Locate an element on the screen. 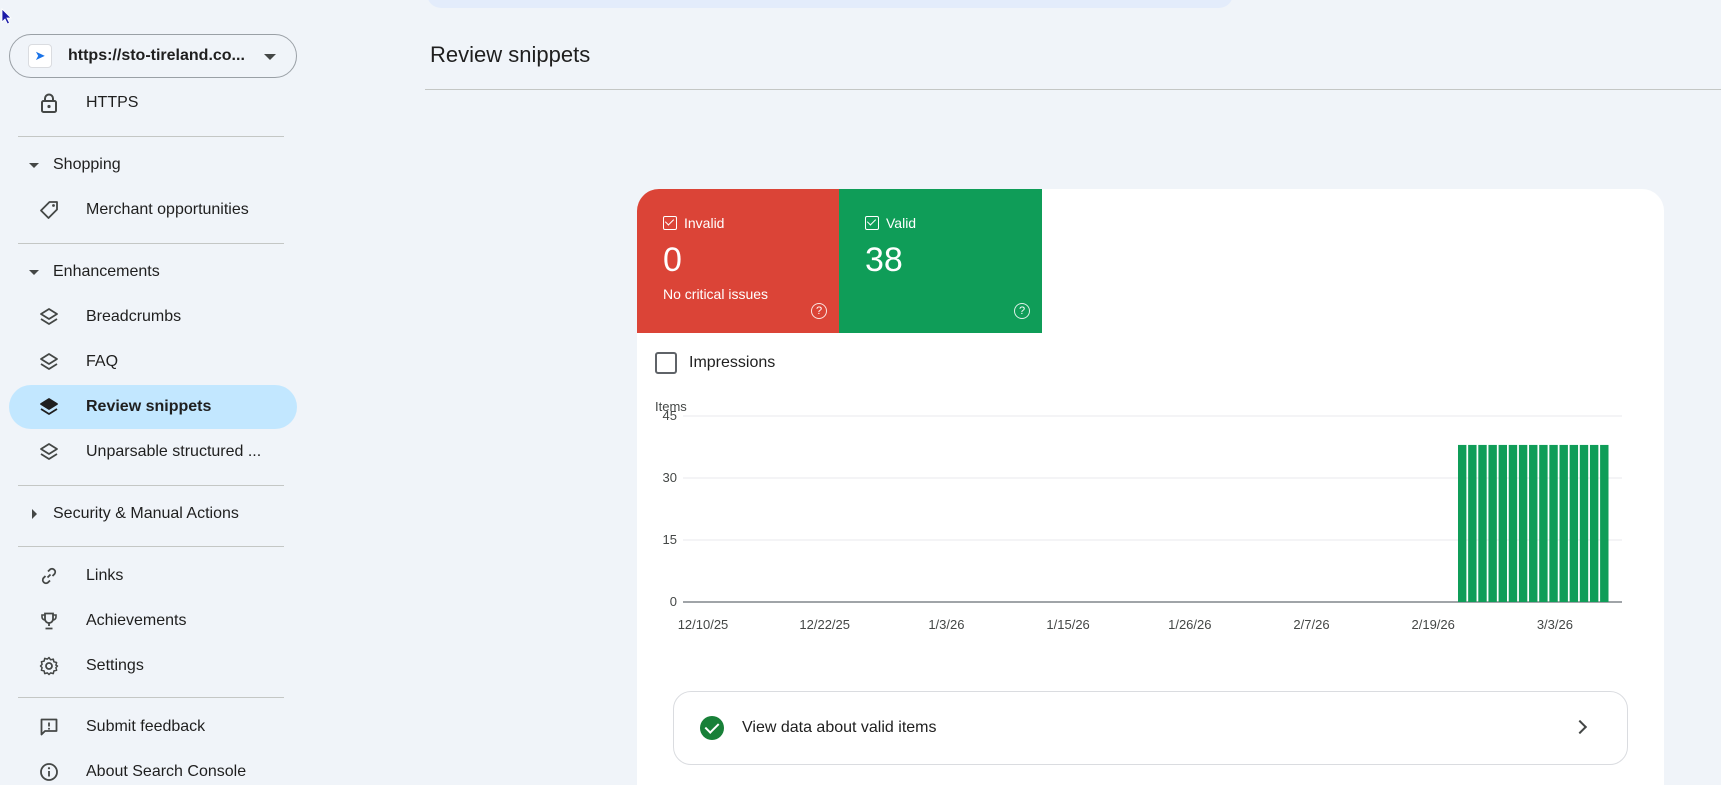  sidebar-item-links: Links is located at coordinates (153, 576).